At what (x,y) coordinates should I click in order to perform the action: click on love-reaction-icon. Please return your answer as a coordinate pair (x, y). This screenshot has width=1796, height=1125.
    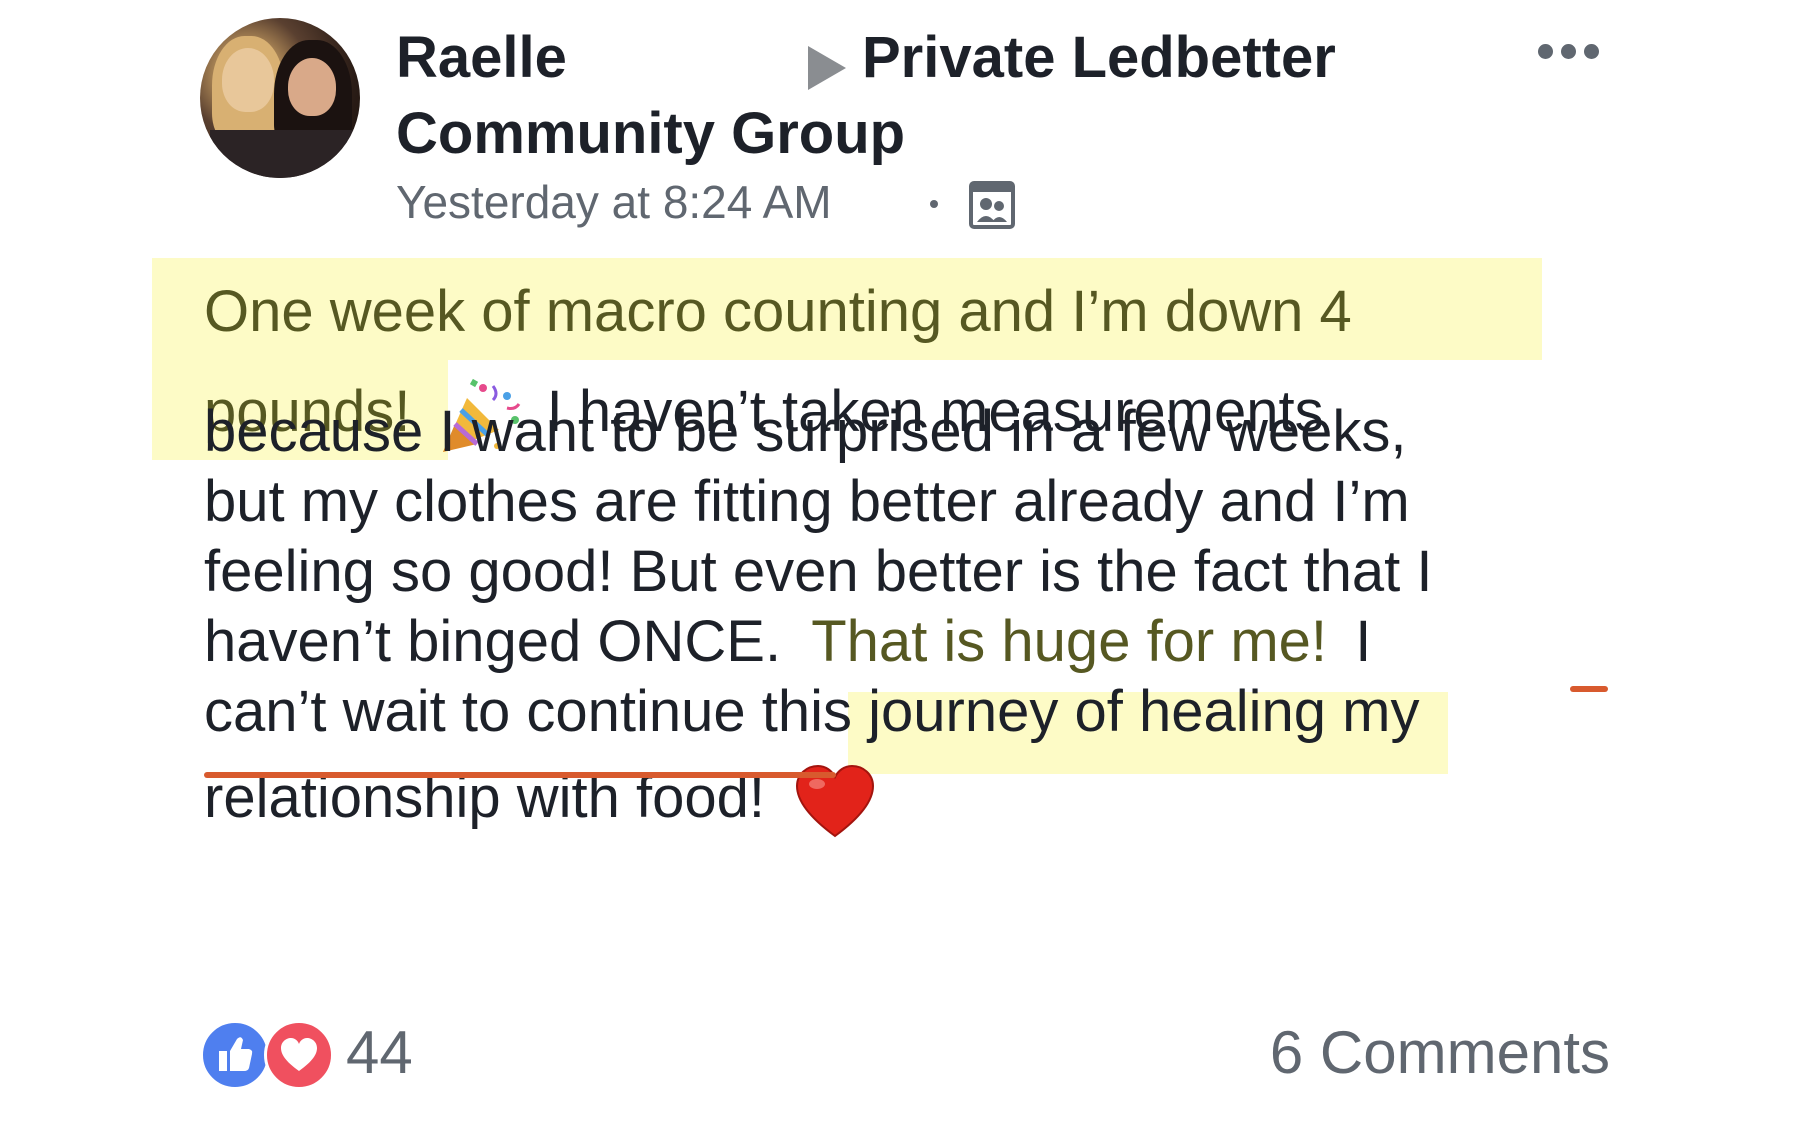
    Looking at the image, I should click on (299, 1055).